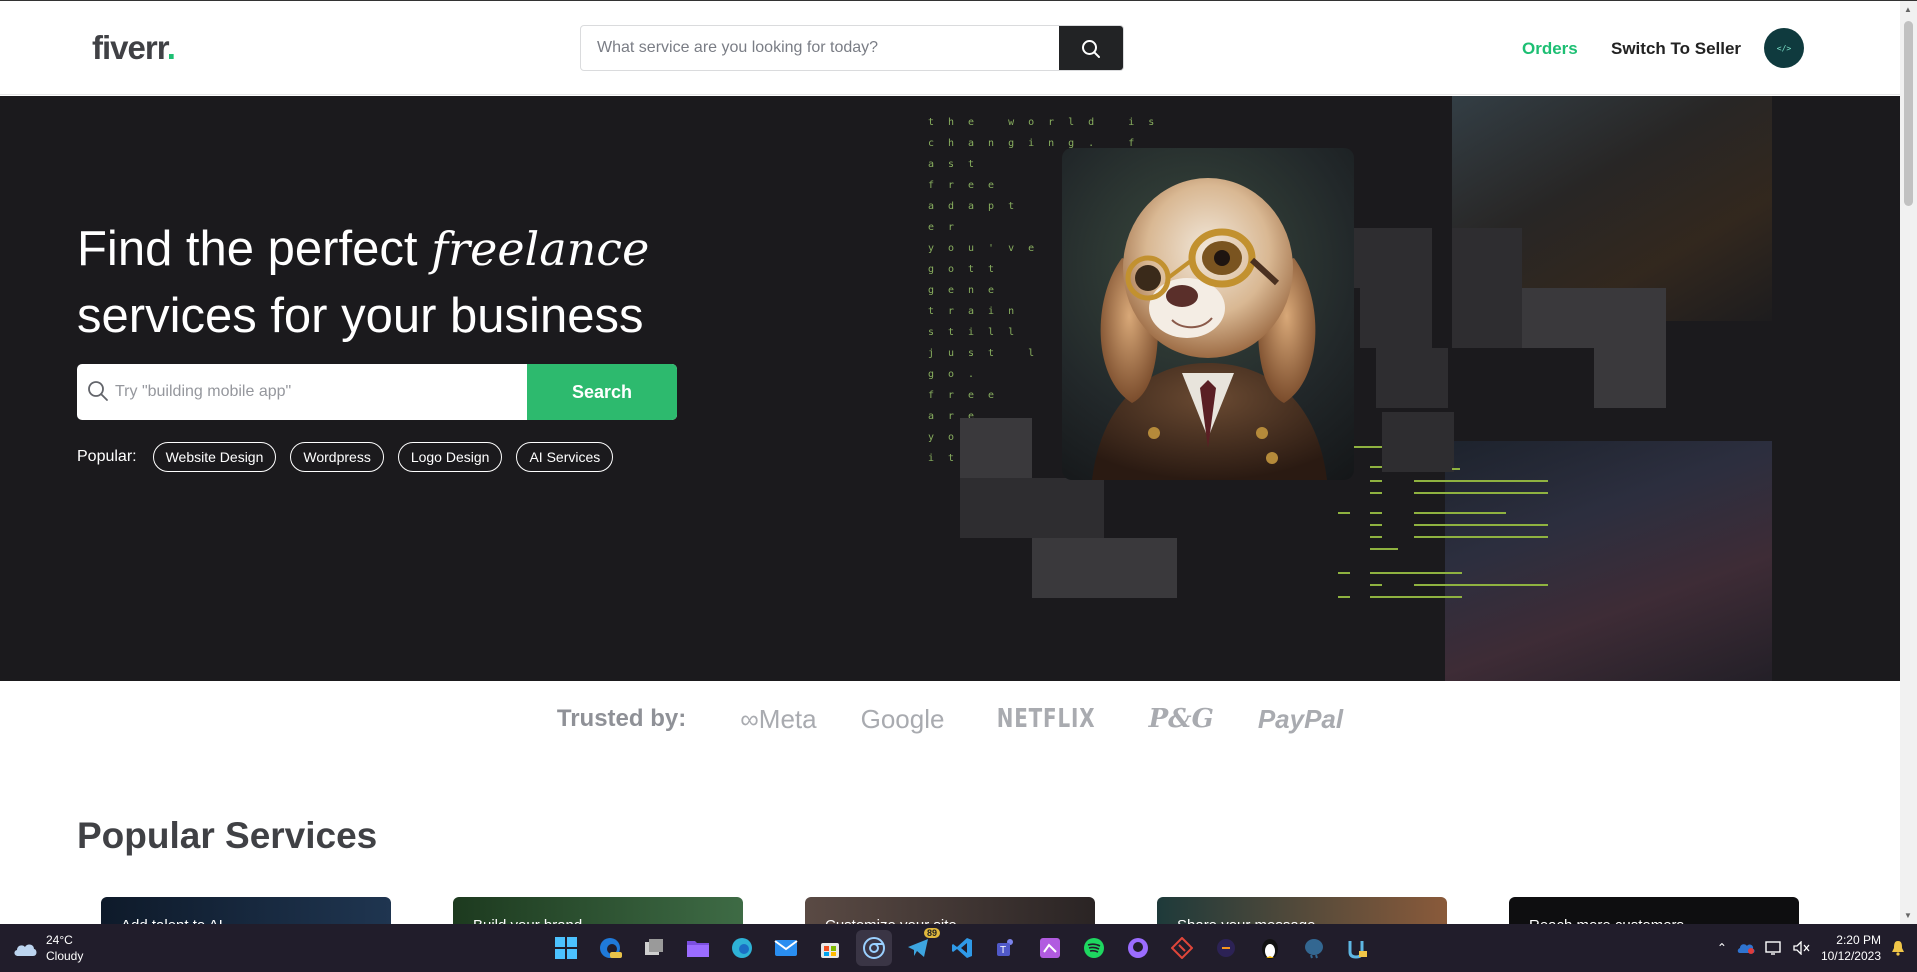 The width and height of the screenshot is (1917, 972). What do you see at coordinates (1138, 948) in the screenshot?
I see `github-desktop-icon` at bounding box center [1138, 948].